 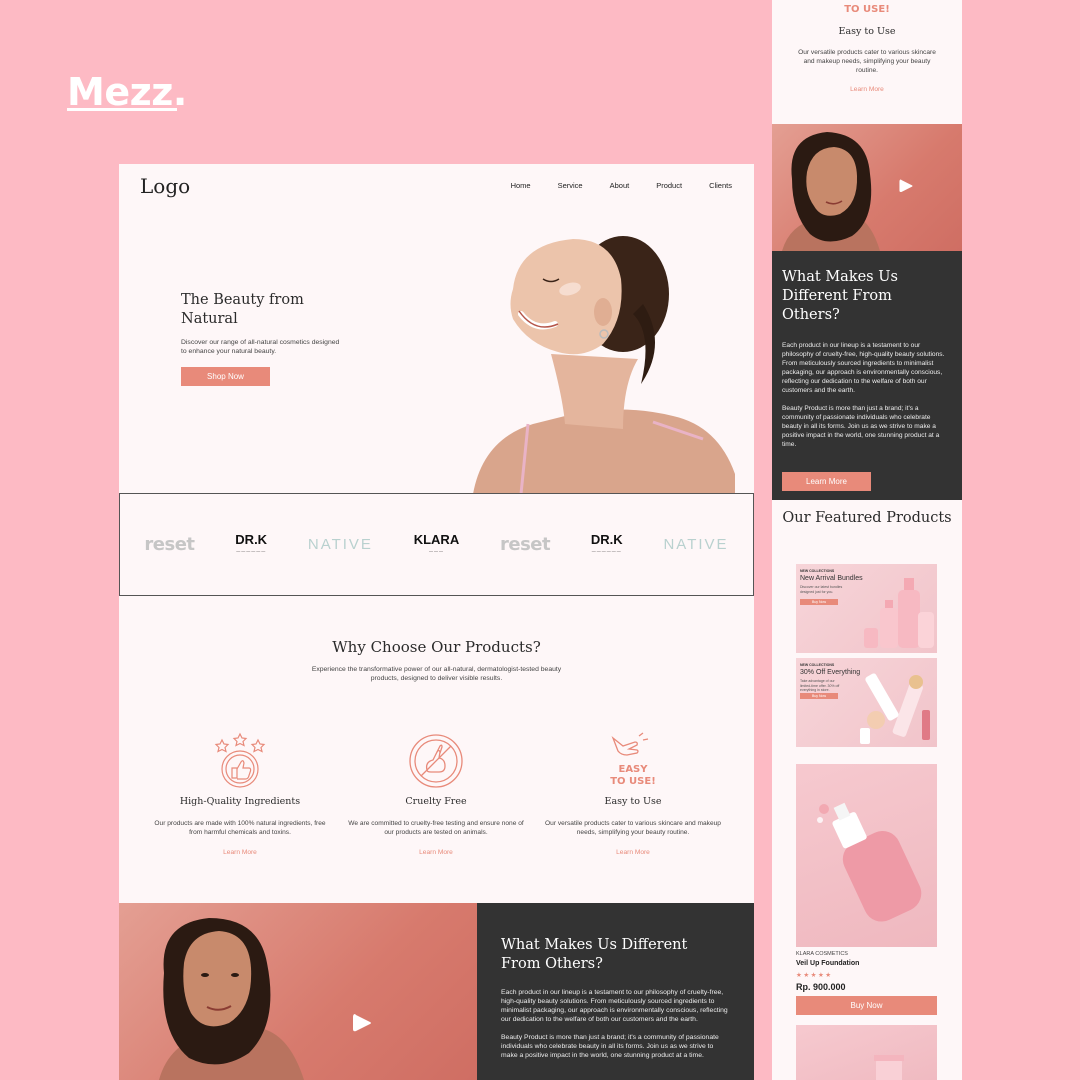 I want to click on featured-products-title: Our Featured Products, so click(x=867, y=518).